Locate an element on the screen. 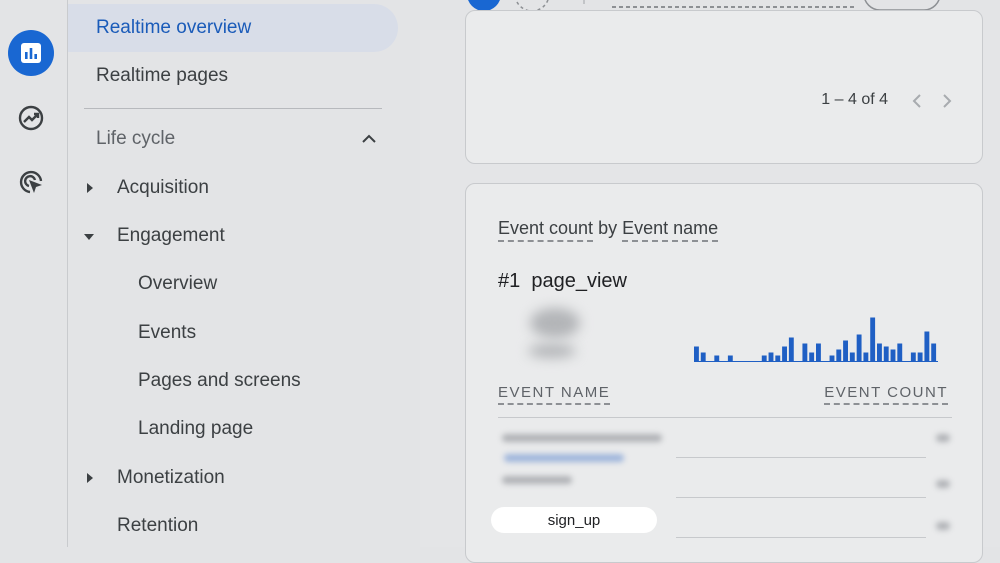 Image resolution: width=1000 pixels, height=563 pixels. nav-realtime-overview-label: Realtime overview is located at coordinates (174, 27).